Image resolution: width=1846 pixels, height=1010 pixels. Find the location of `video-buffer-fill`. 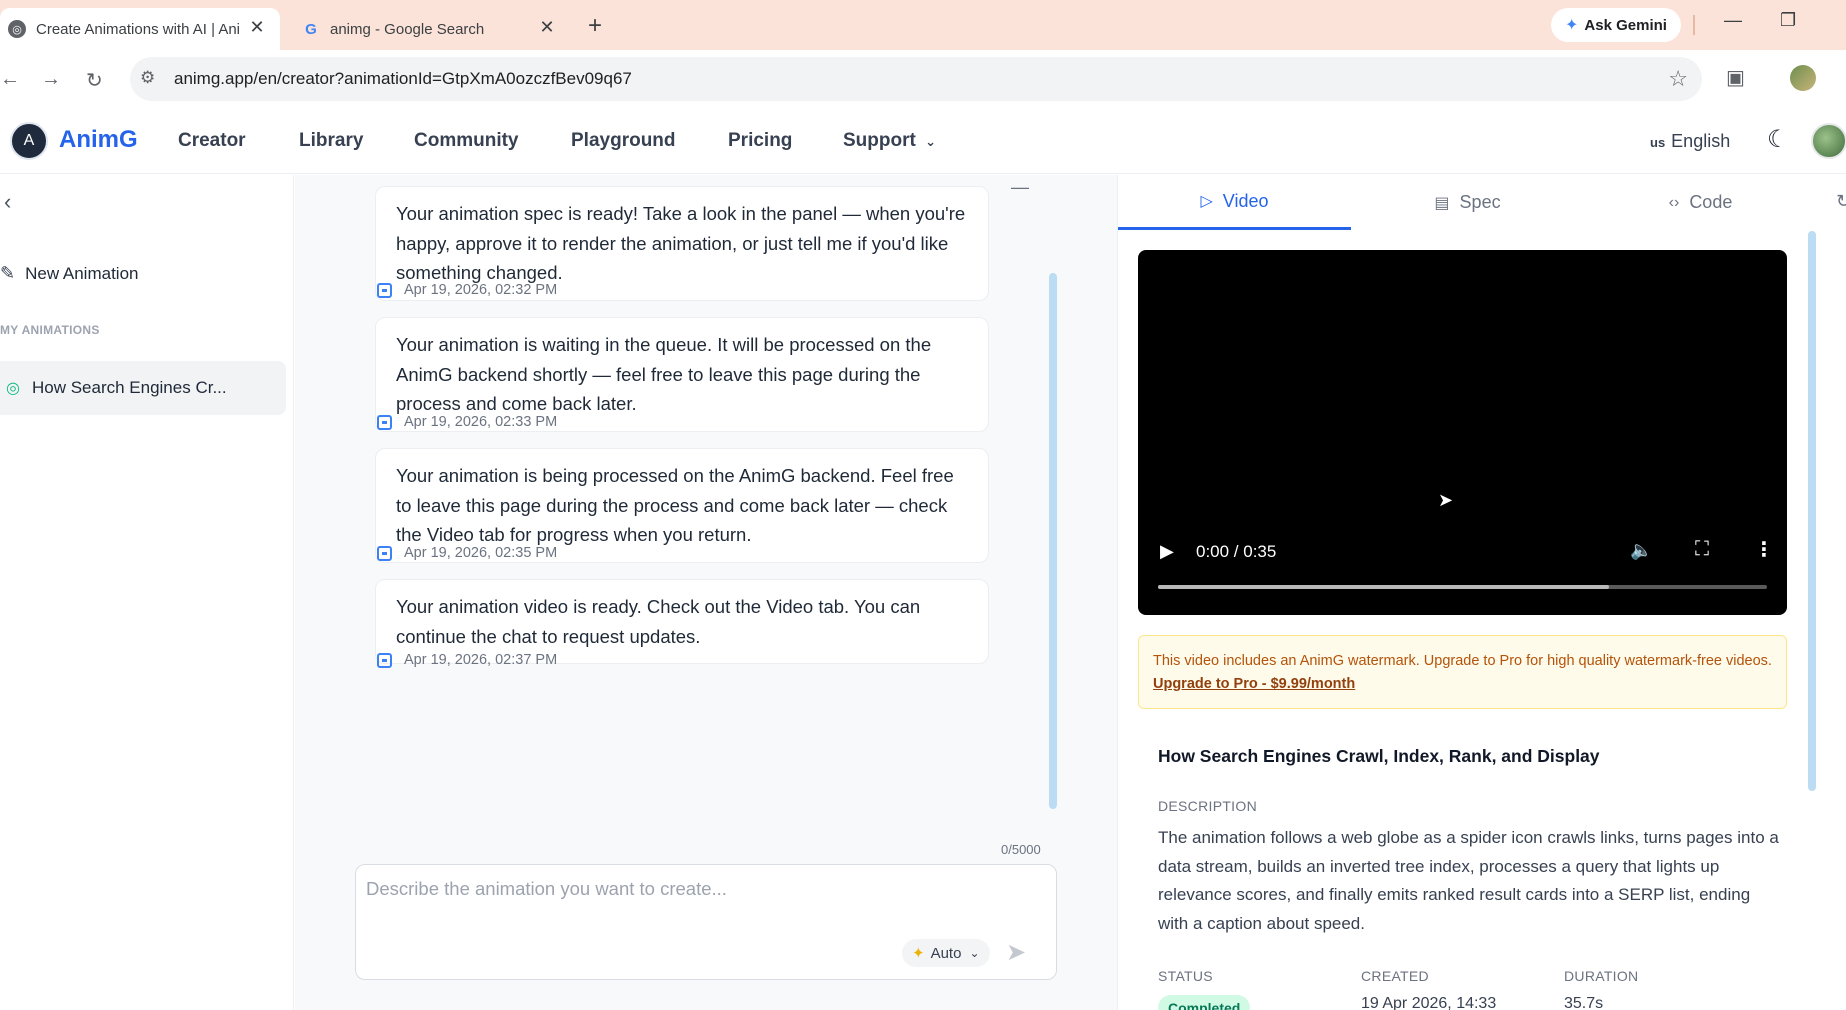

video-buffer-fill is located at coordinates (1383, 587).